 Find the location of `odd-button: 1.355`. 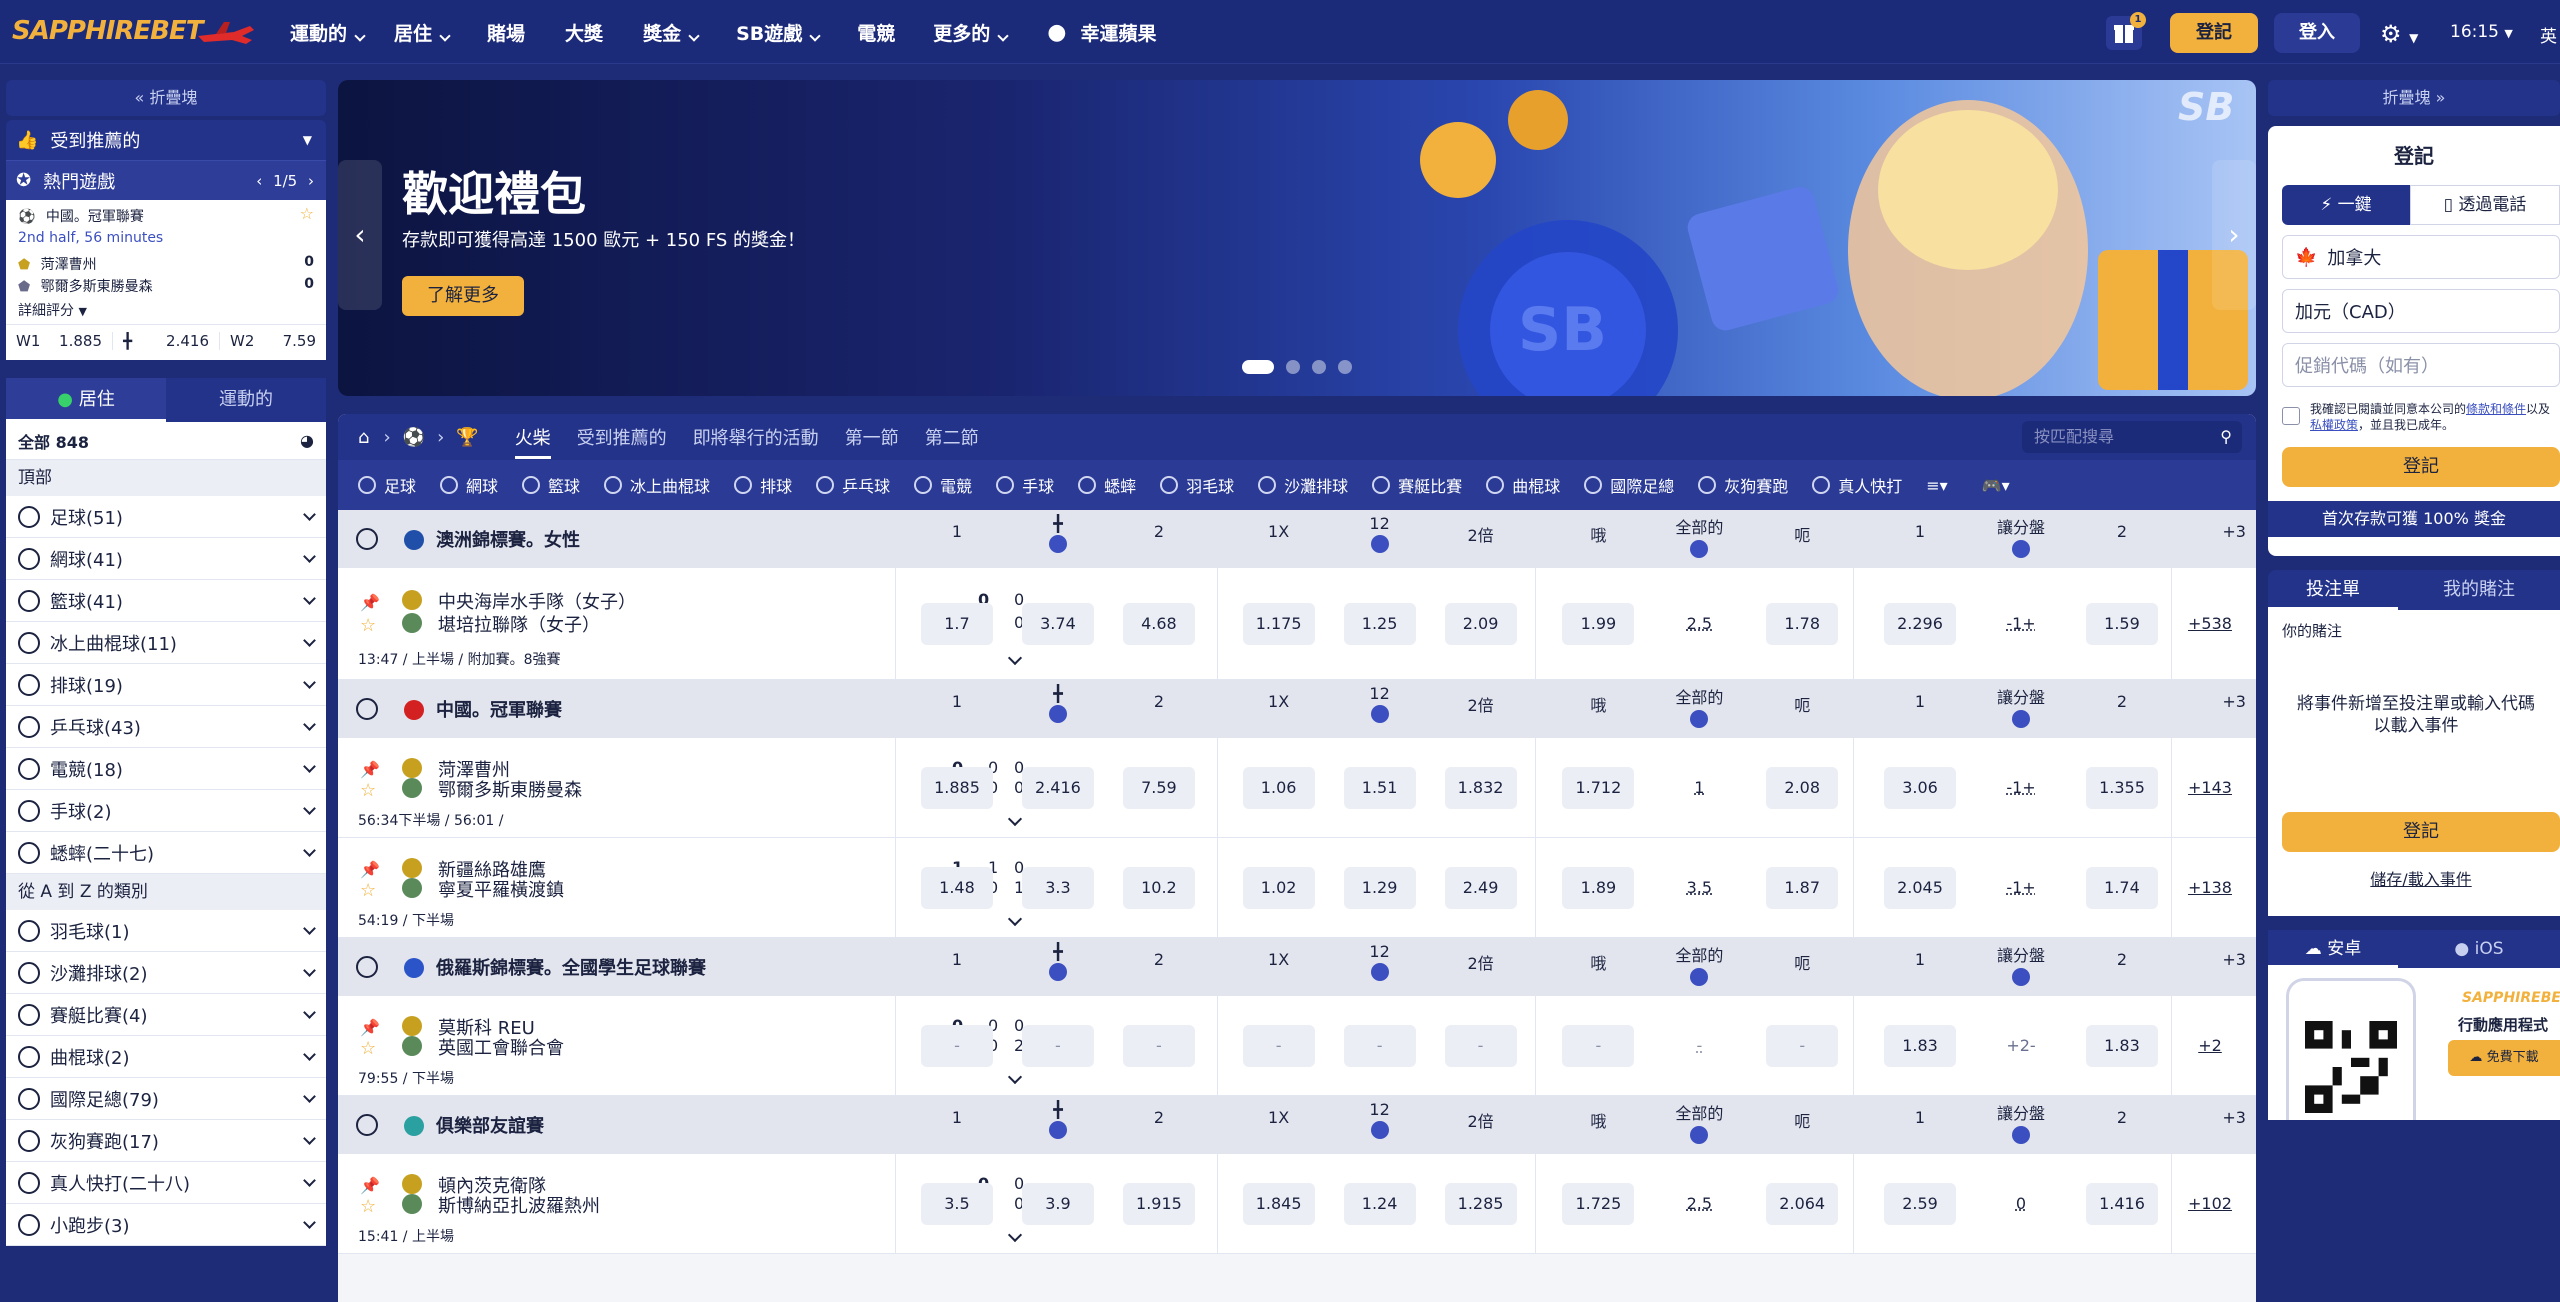

odd-button: 1.355 is located at coordinates (2121, 788).